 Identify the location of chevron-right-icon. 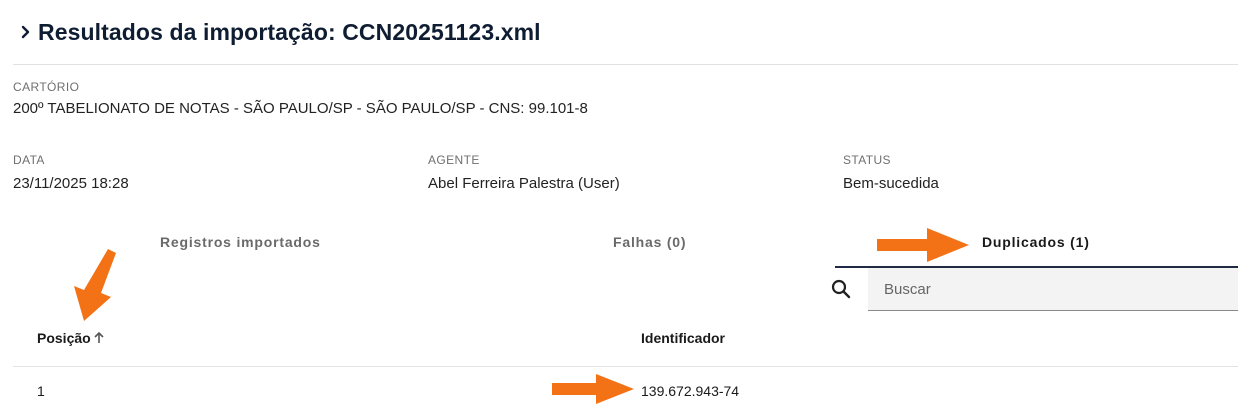
(28, 32).